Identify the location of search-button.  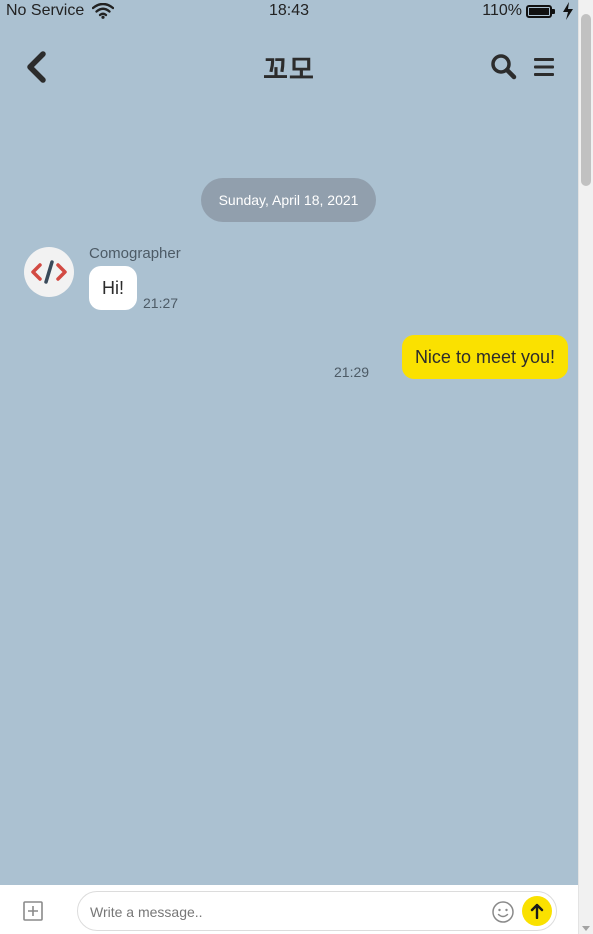
(504, 67).